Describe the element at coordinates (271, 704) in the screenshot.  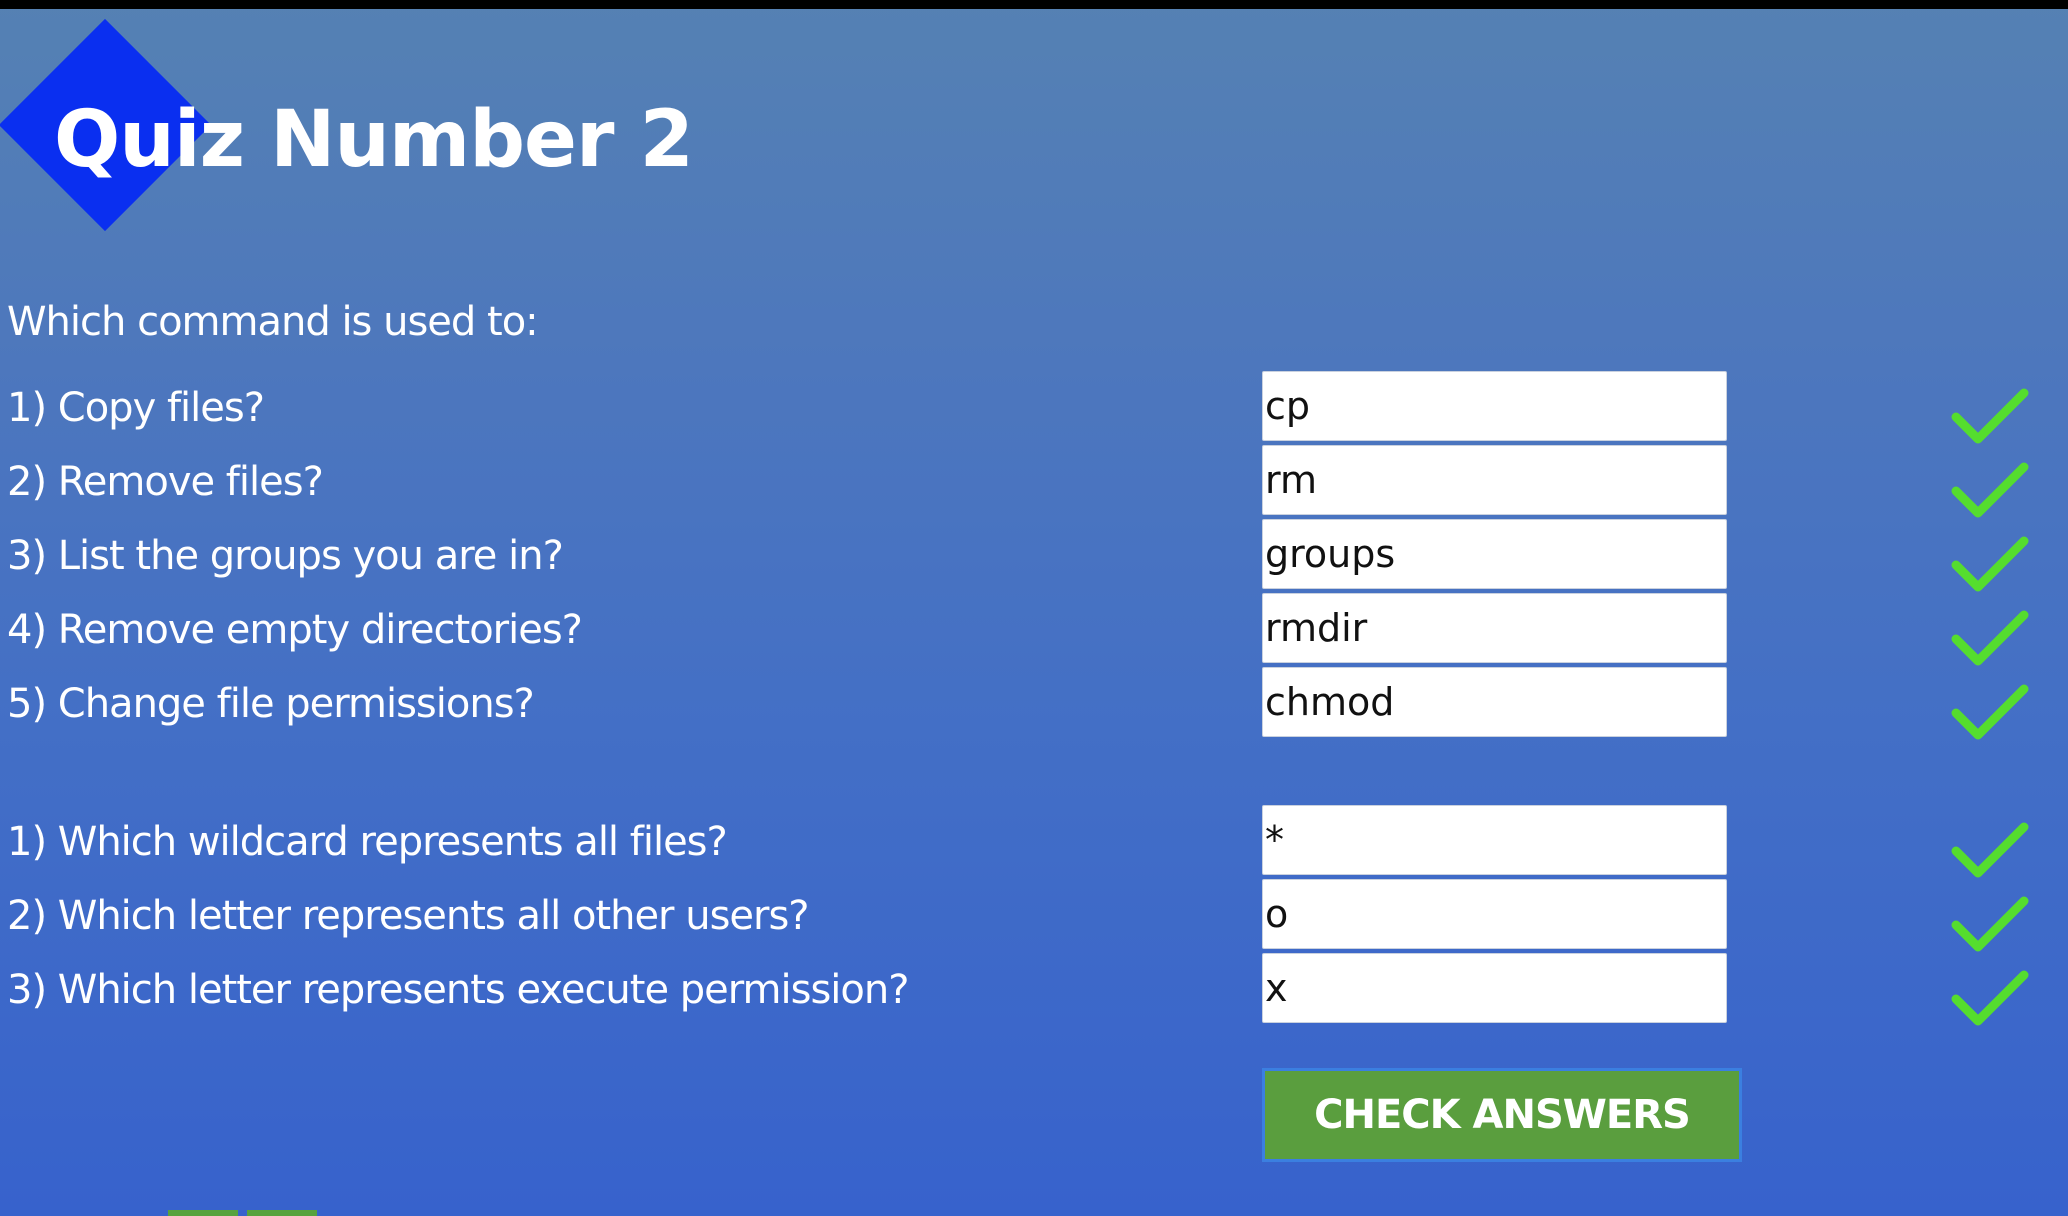
I see `question-label: 5) Change file permissions?` at that location.